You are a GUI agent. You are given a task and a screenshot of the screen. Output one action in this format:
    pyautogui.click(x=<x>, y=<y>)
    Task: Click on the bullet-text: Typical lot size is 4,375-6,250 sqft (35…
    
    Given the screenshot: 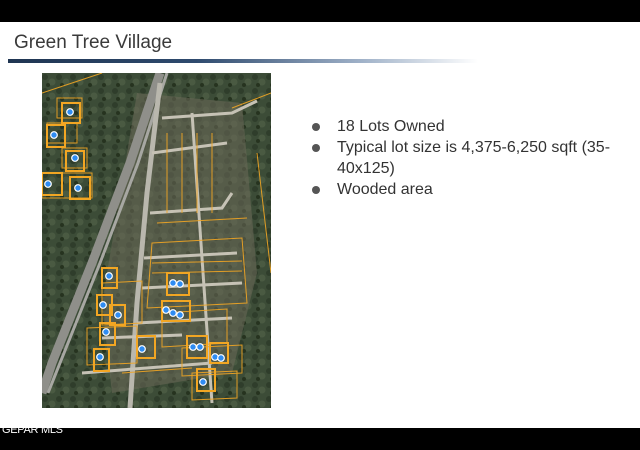 What is the action you would take?
    pyautogui.click(x=474, y=158)
    